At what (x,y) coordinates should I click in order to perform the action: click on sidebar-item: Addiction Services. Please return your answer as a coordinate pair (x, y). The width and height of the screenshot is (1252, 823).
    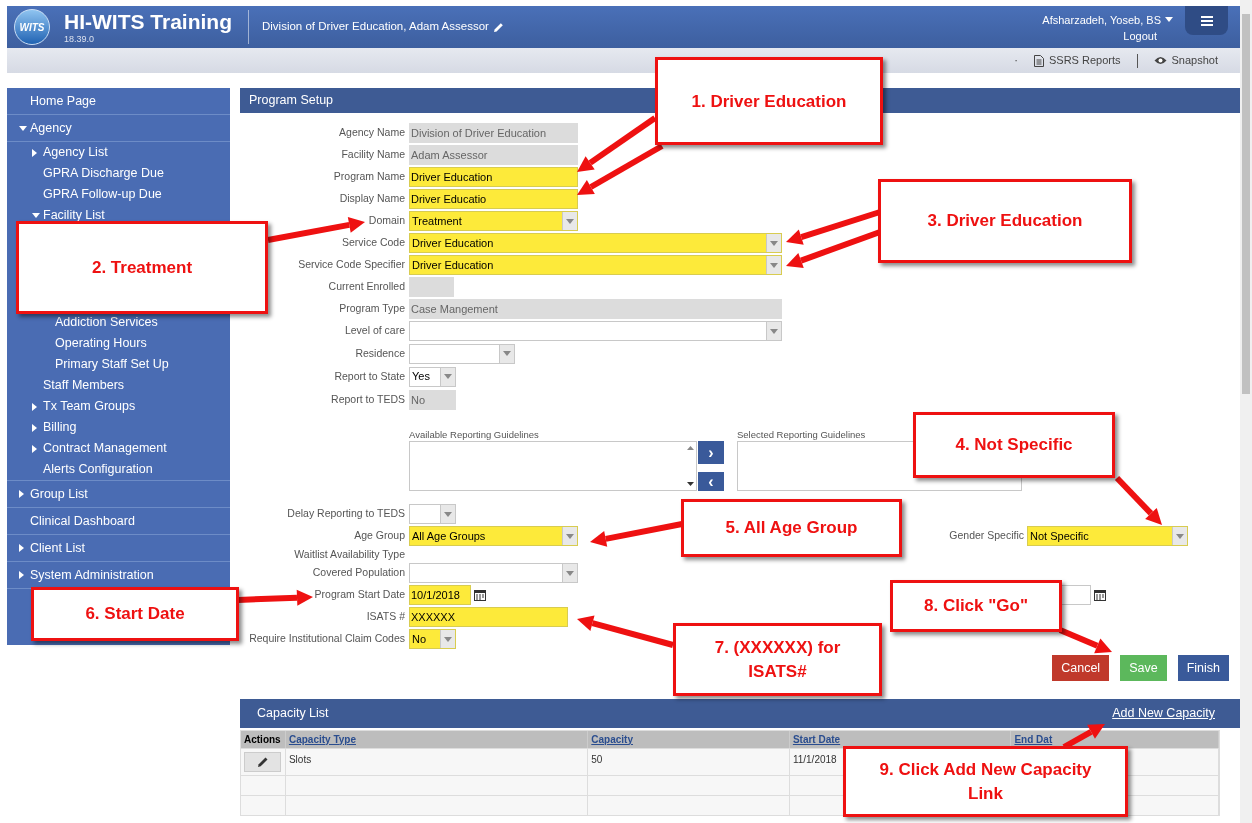
    Looking at the image, I should click on (106, 322).